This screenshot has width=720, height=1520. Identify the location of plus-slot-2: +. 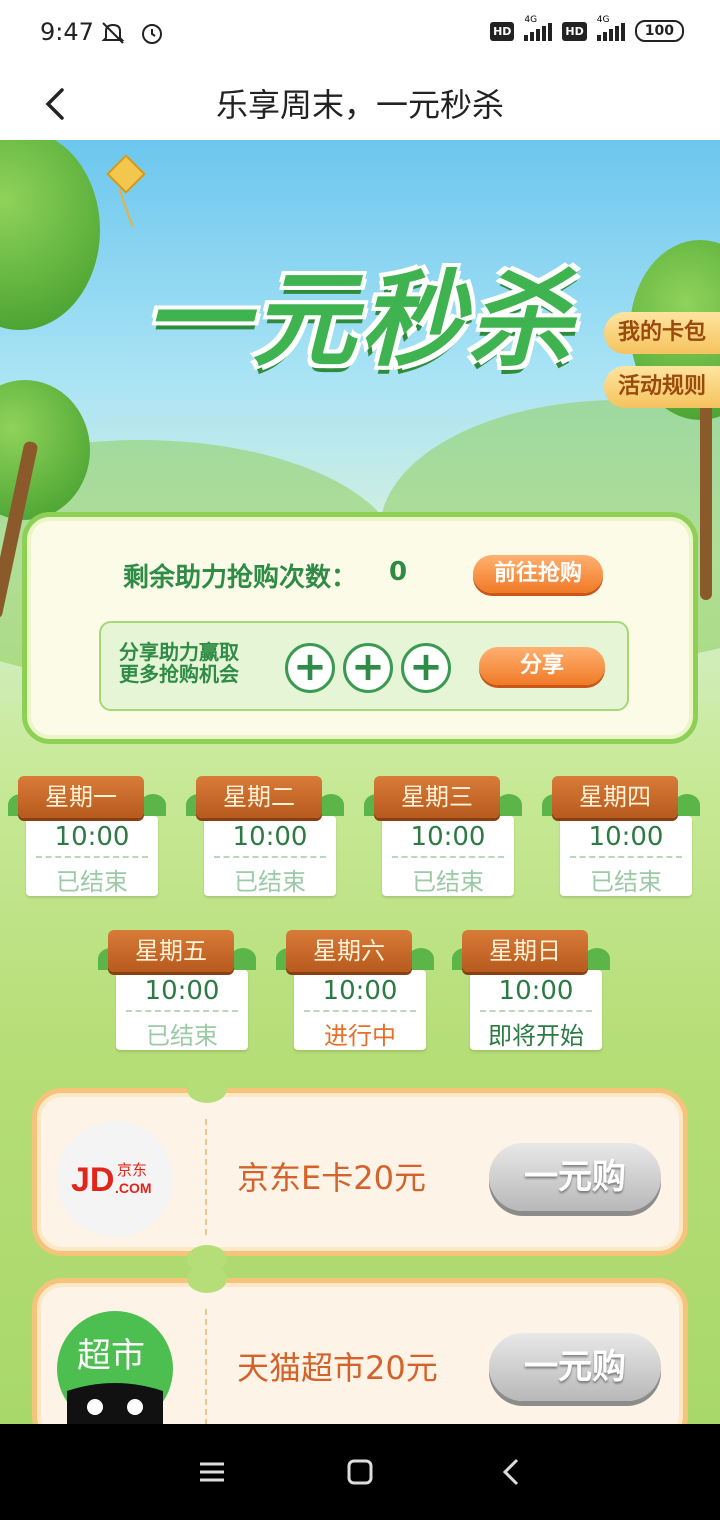
(368, 668).